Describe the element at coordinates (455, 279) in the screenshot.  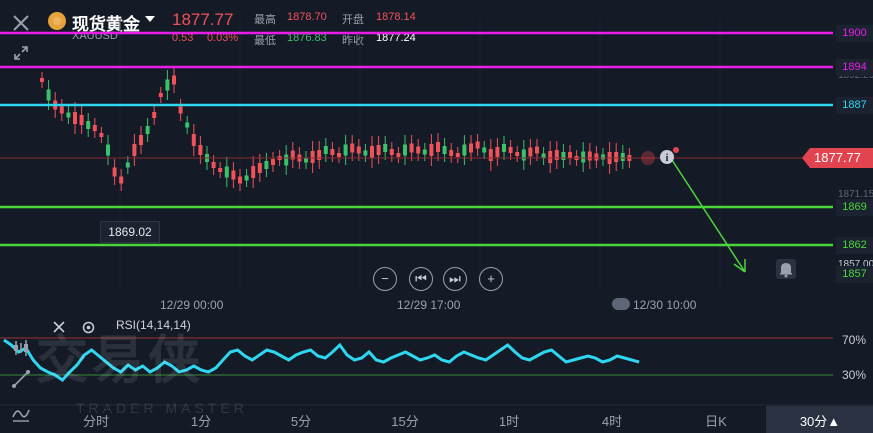
I see `next-icon: ⏭` at that location.